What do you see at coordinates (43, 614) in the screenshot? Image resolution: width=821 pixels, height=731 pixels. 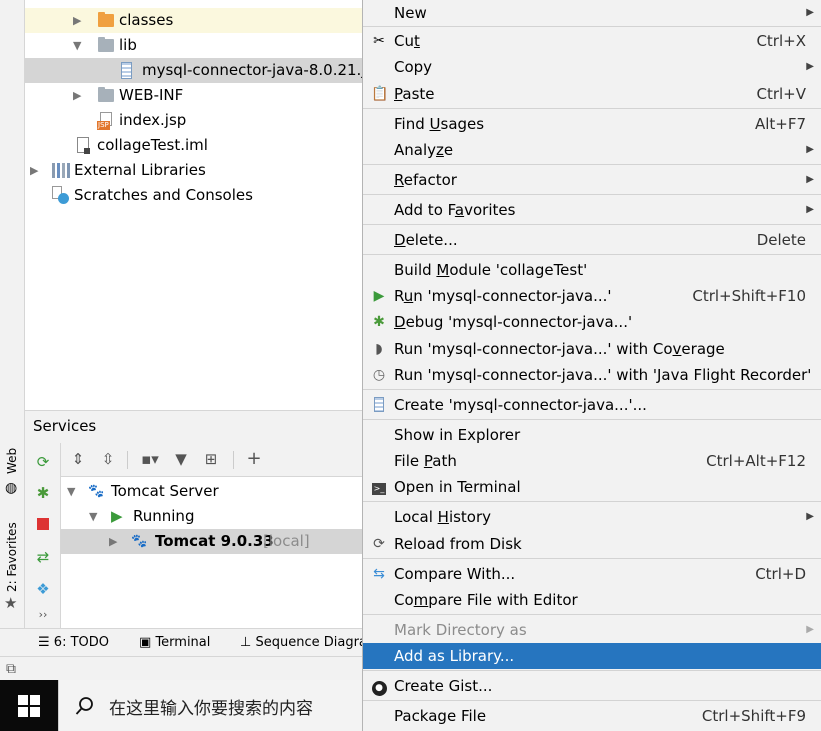 I see `more-chevron-icon: ››` at bounding box center [43, 614].